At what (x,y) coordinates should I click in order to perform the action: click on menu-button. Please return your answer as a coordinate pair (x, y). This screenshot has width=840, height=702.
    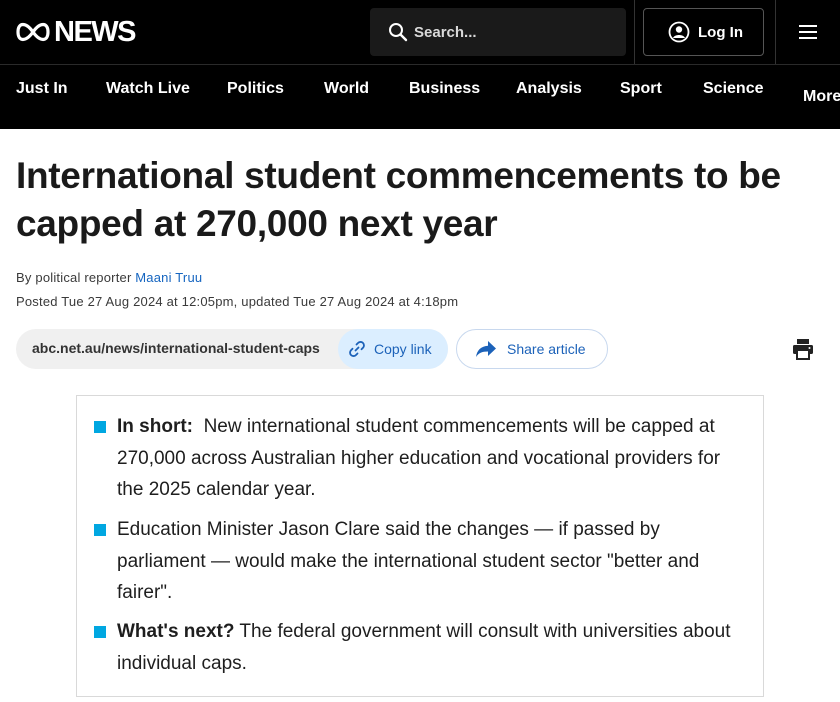
    Looking at the image, I should click on (808, 32).